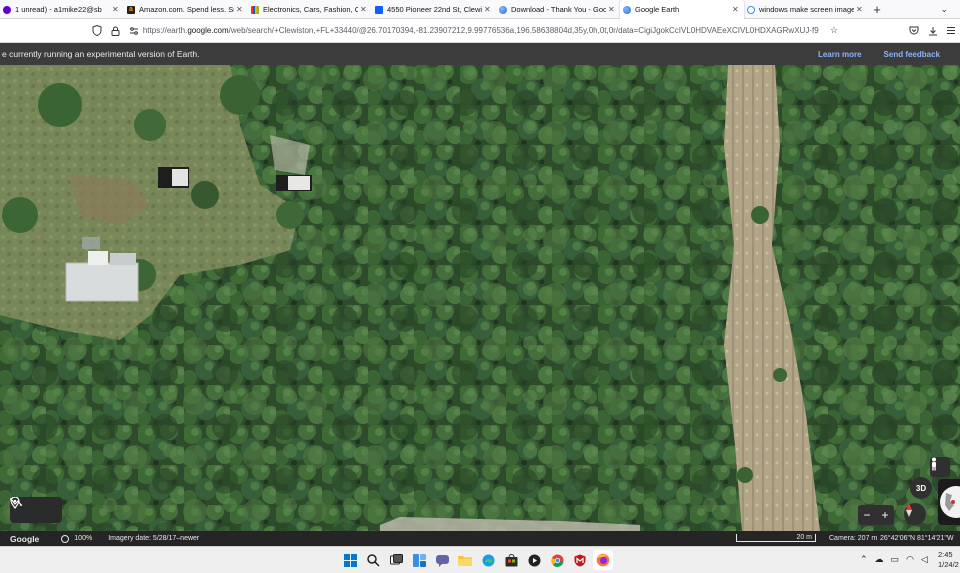 Image resolution: width=960 pixels, height=573 pixels. What do you see at coordinates (840, 54) in the screenshot?
I see `learn-more-link: Learn more` at bounding box center [840, 54].